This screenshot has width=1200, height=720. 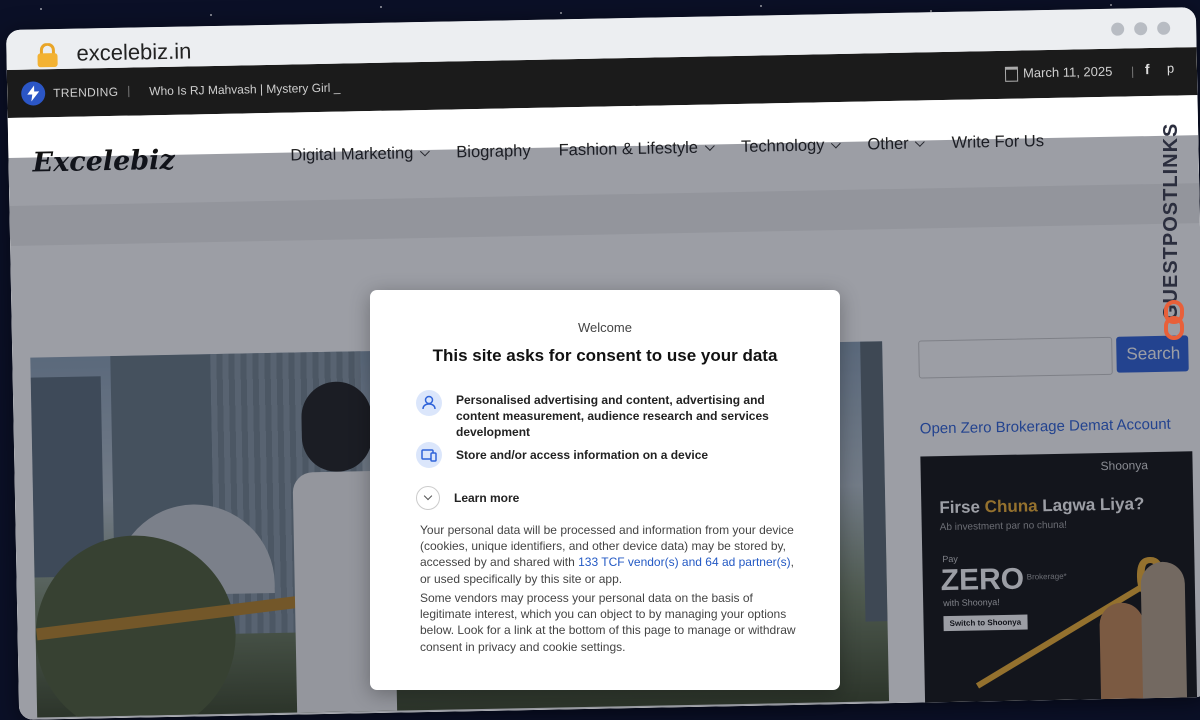 I want to click on trending-label: TRENDING, so click(x=86, y=92).